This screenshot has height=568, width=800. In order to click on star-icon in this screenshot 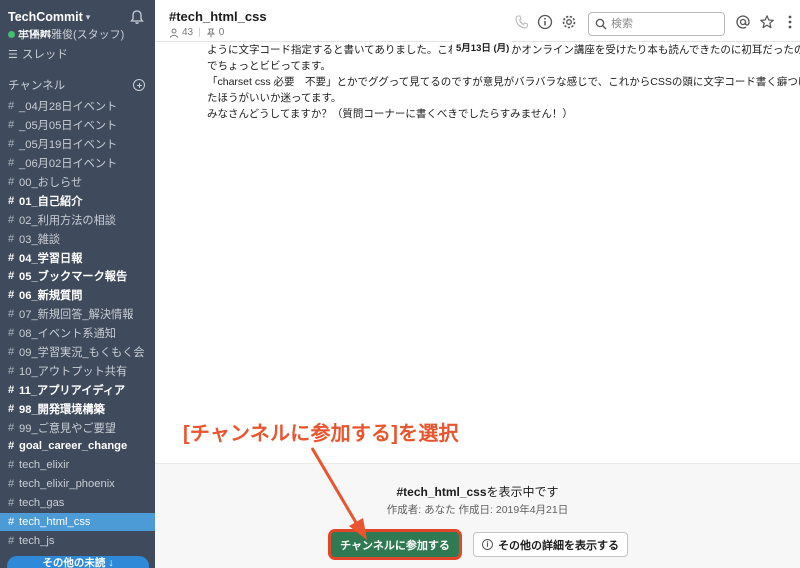, I will do `click(767, 22)`.